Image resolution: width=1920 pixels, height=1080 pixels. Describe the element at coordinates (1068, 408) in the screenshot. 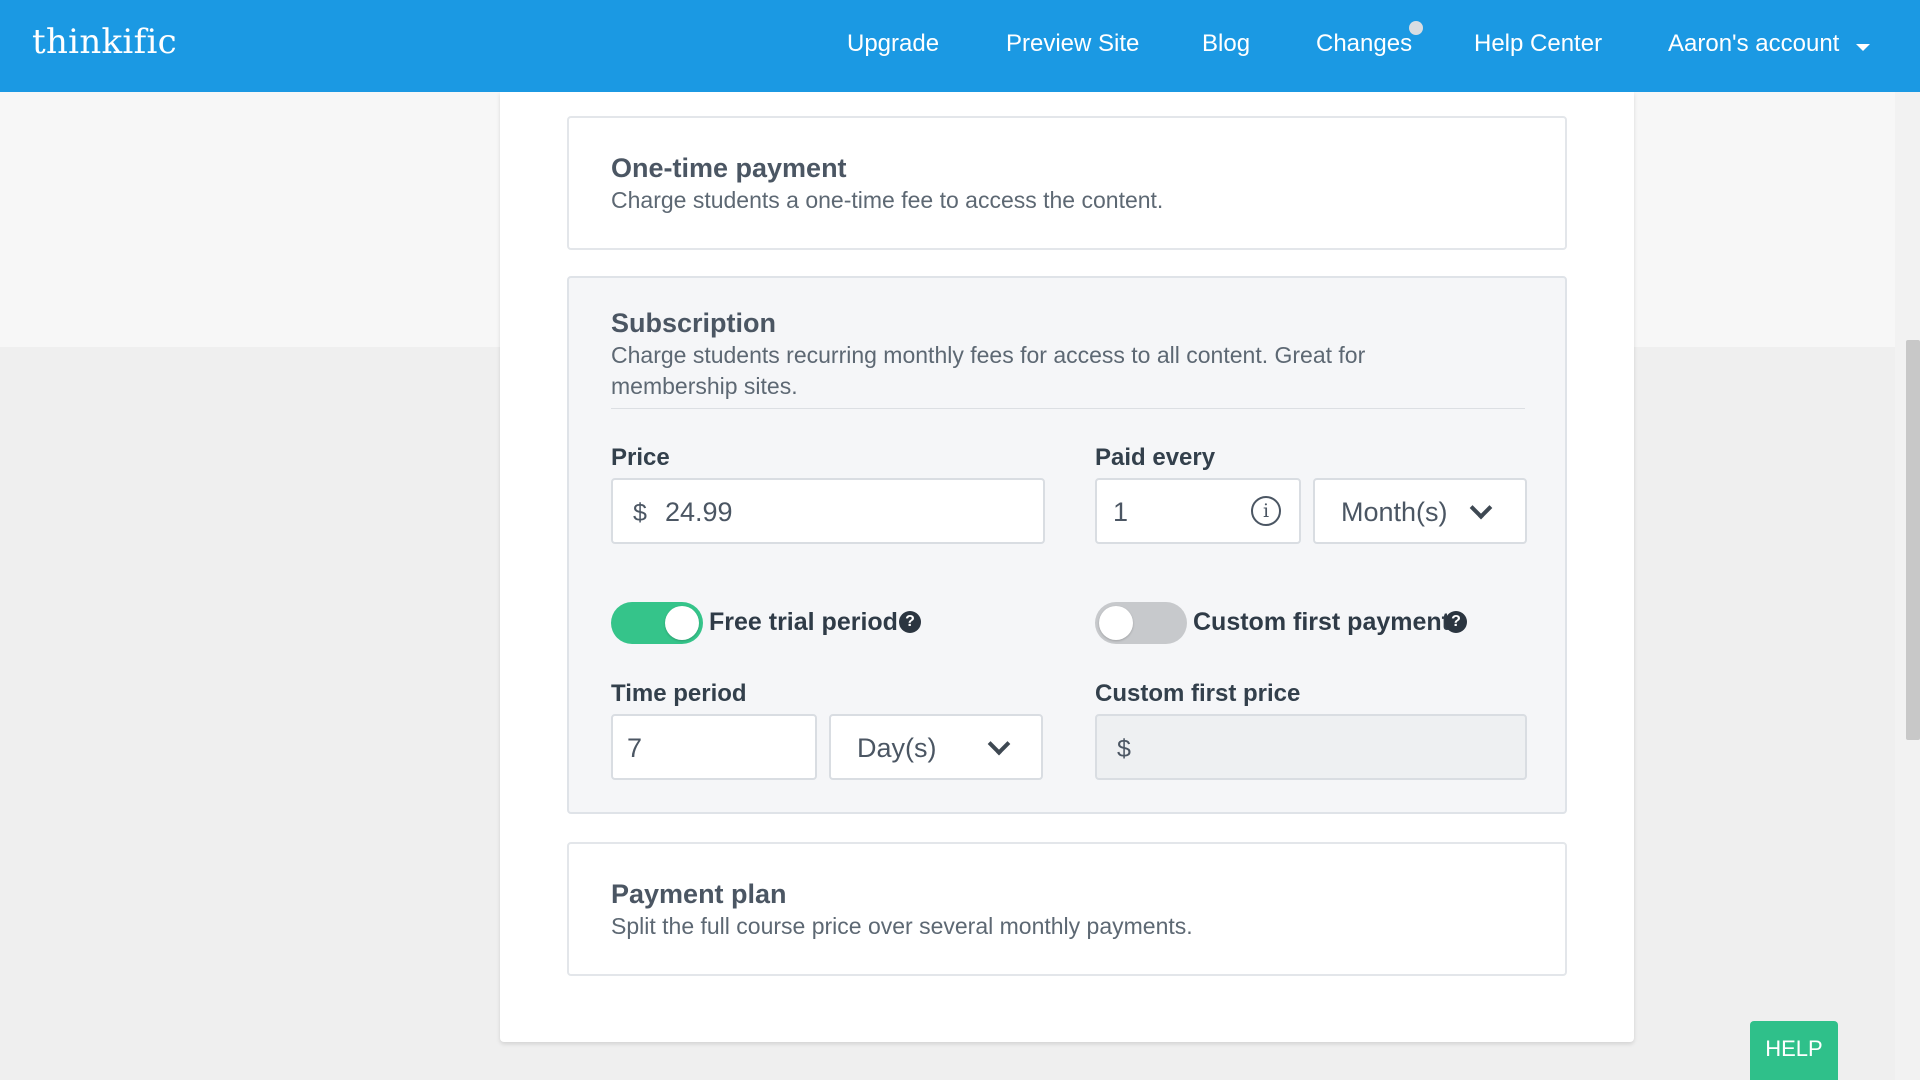

I see `divider` at that location.